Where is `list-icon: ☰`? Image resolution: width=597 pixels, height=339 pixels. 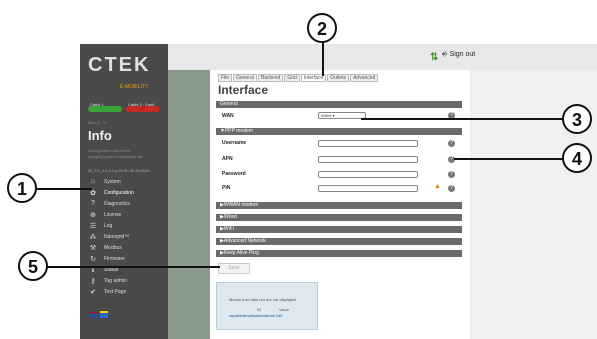
list-icon: ☰ is located at coordinates (93, 226).